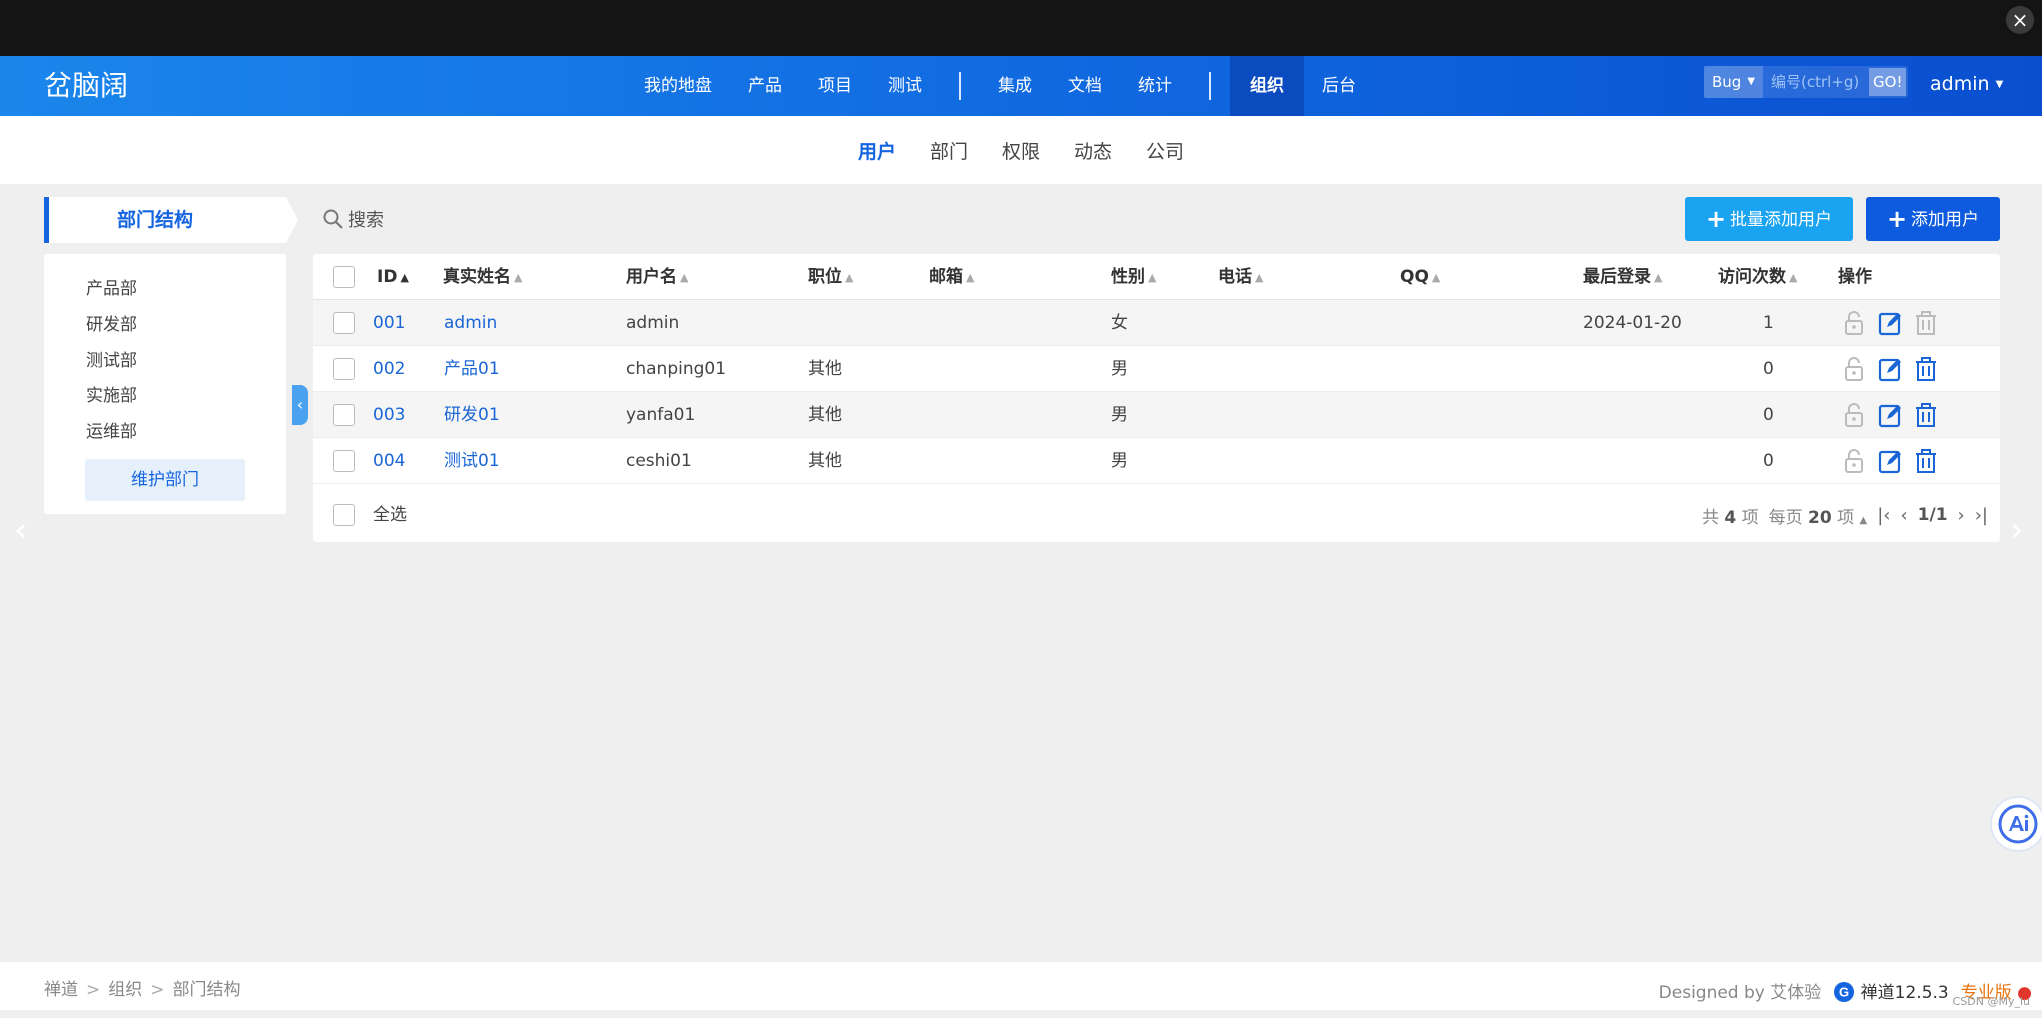 This screenshot has width=2042, height=1018. Describe the element at coordinates (344, 277) in the screenshot. I see `header-checkbox` at that location.